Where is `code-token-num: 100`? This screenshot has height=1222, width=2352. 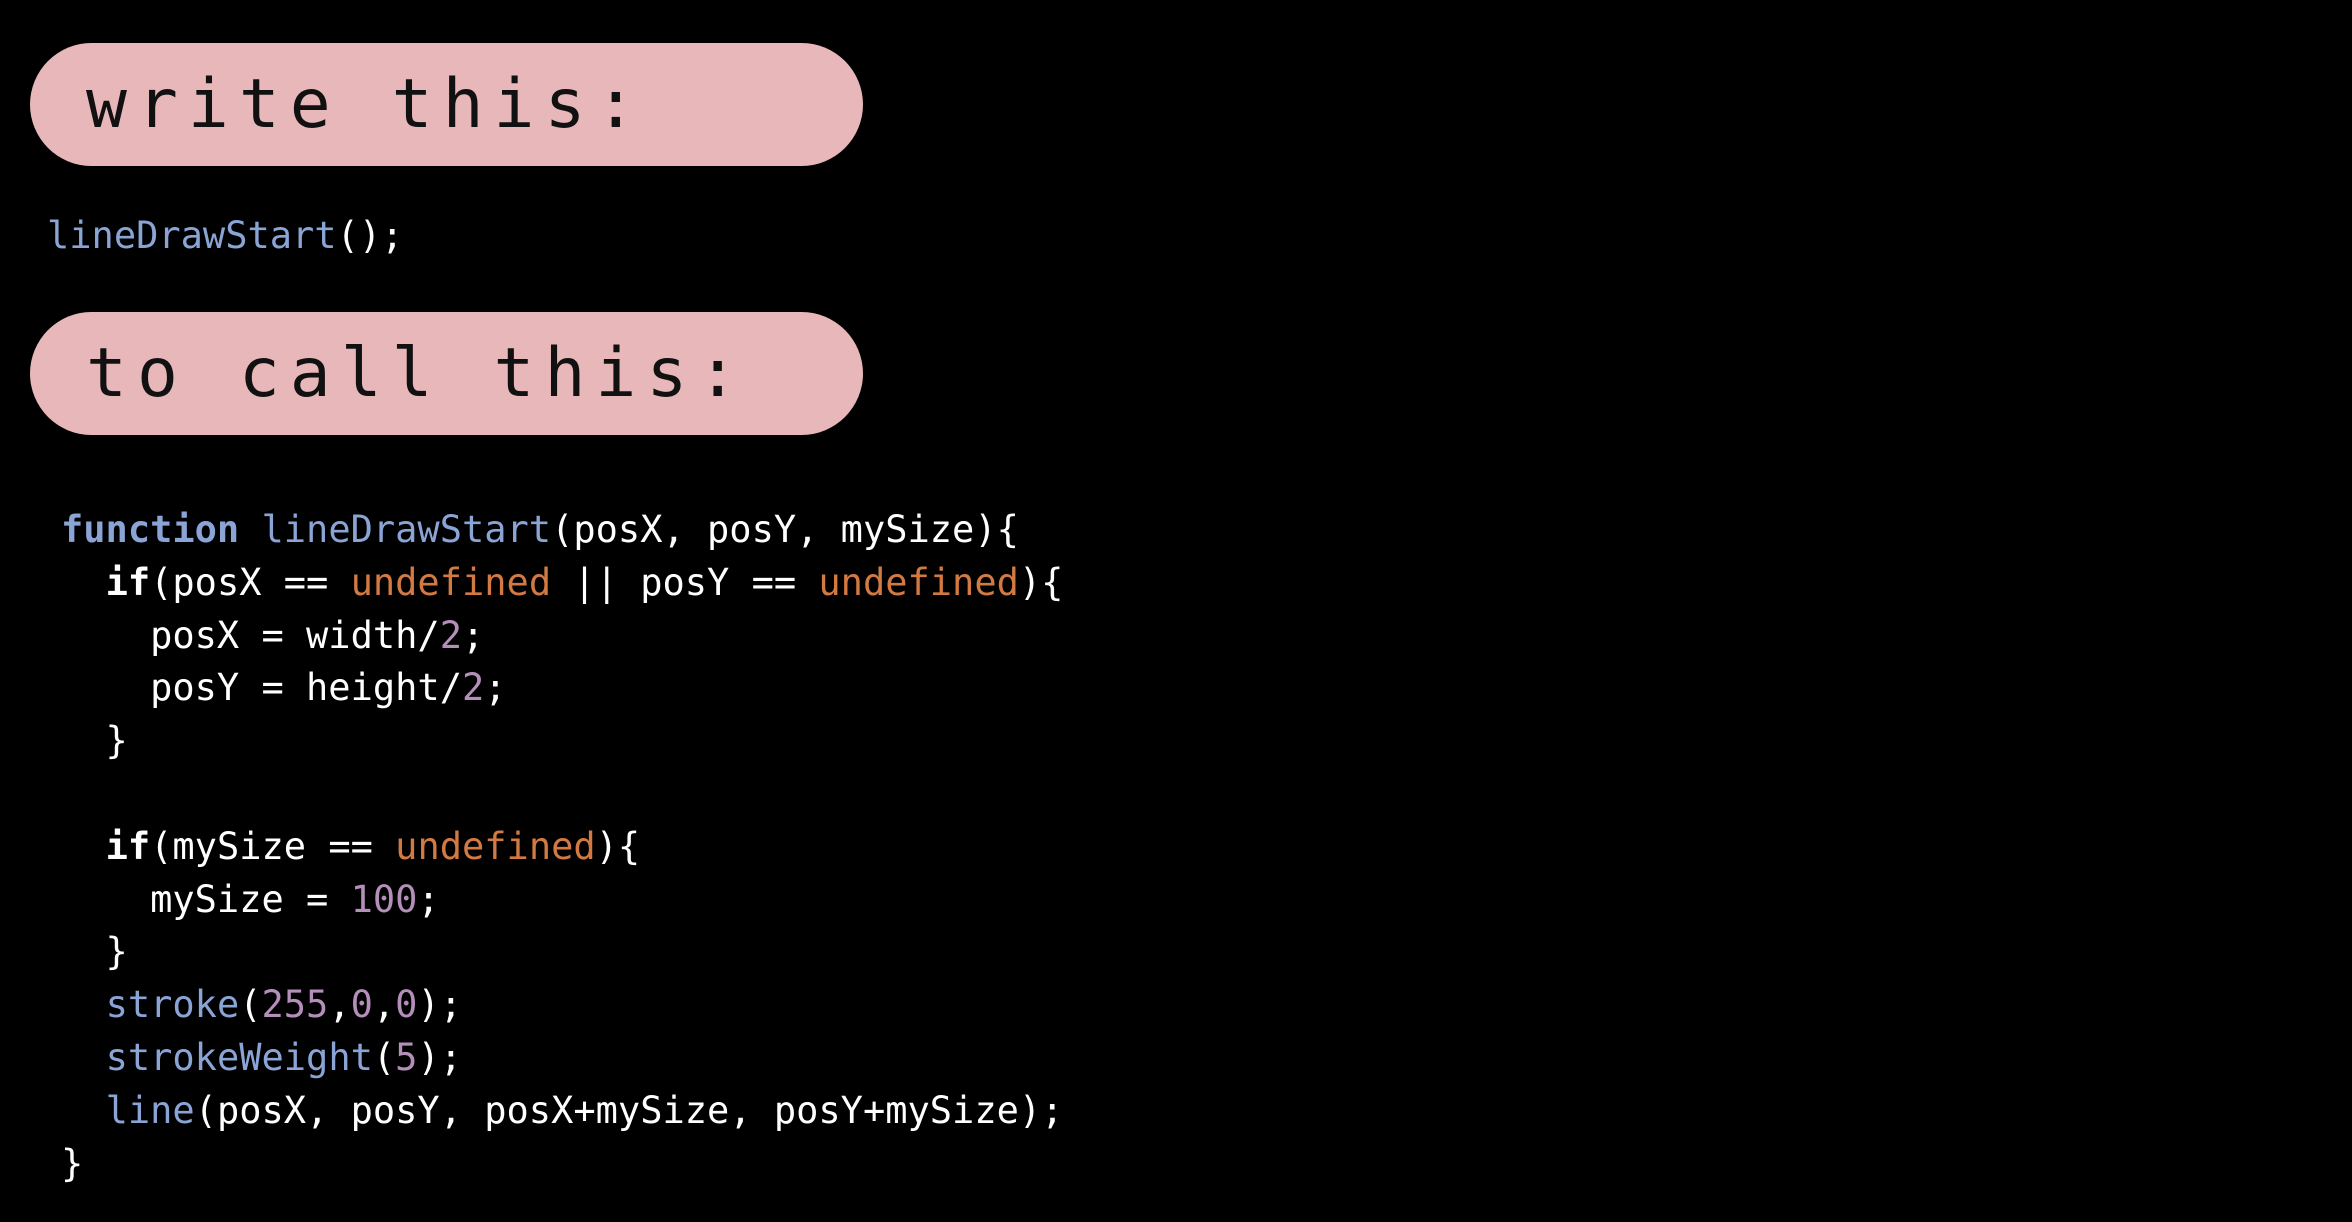 code-token-num: 100 is located at coordinates (384, 899).